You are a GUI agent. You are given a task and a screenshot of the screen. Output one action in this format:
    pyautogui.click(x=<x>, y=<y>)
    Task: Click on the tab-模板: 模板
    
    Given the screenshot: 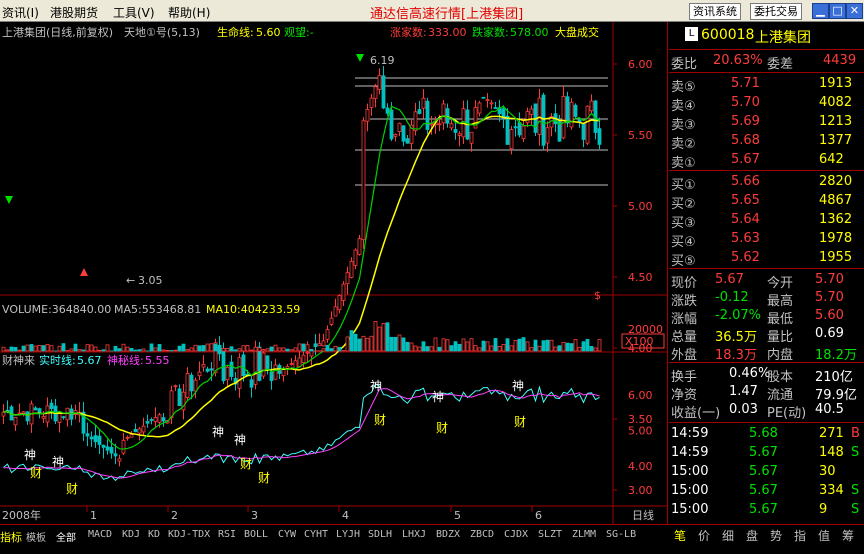 What is the action you would take?
    pyautogui.click(x=36, y=536)
    